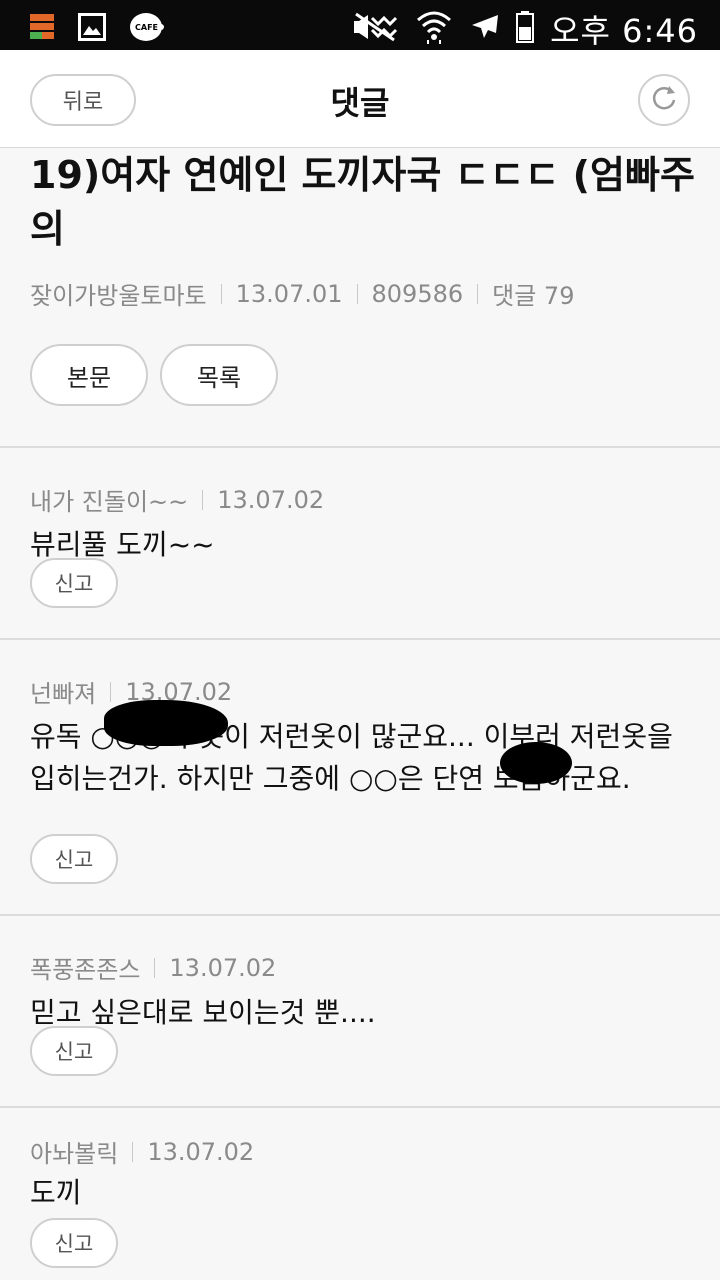 Image resolution: width=720 pixels, height=1280 pixels. What do you see at coordinates (434, 29) in the screenshot?
I see `wifi-icon` at bounding box center [434, 29].